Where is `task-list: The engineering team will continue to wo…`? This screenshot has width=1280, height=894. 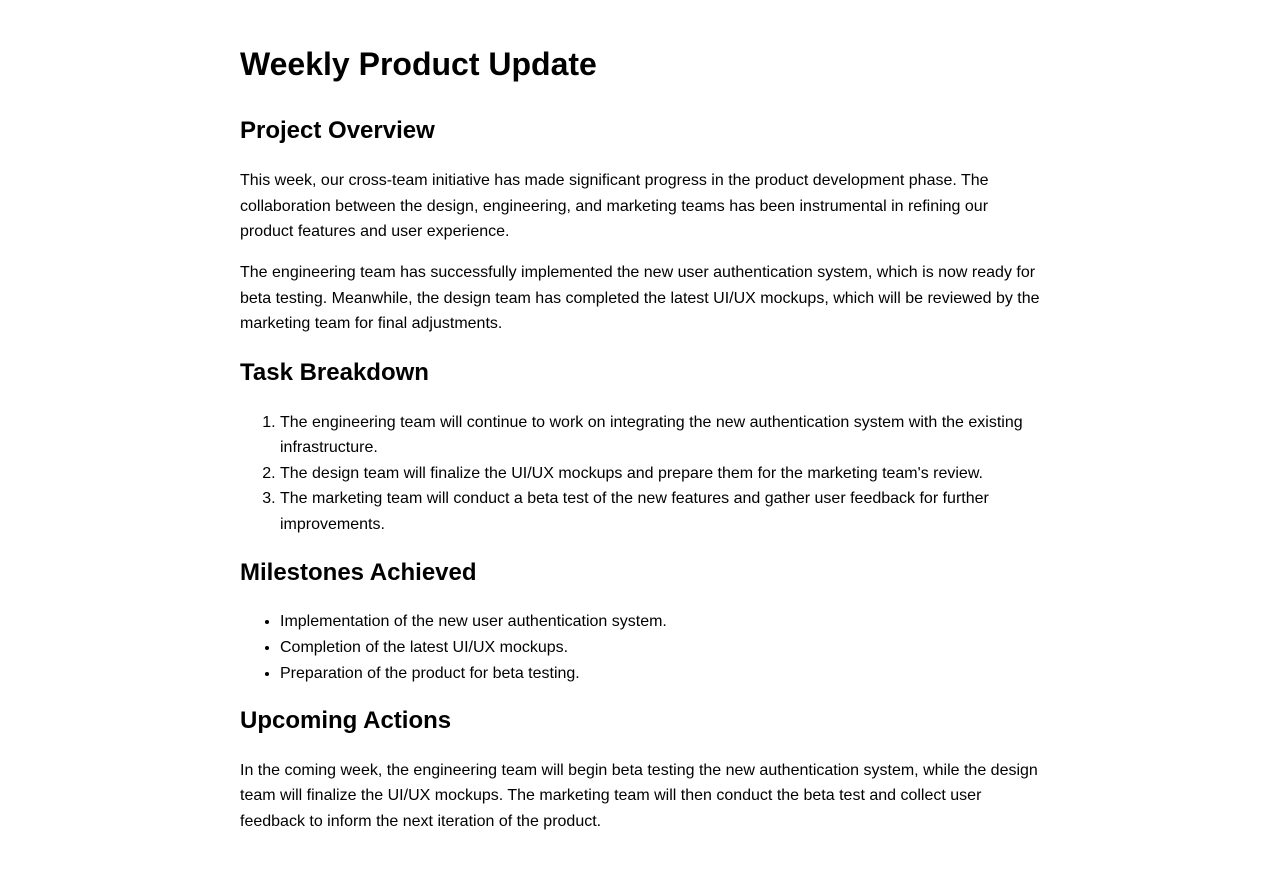 task-list: The engineering team will continue to wo… is located at coordinates (640, 474).